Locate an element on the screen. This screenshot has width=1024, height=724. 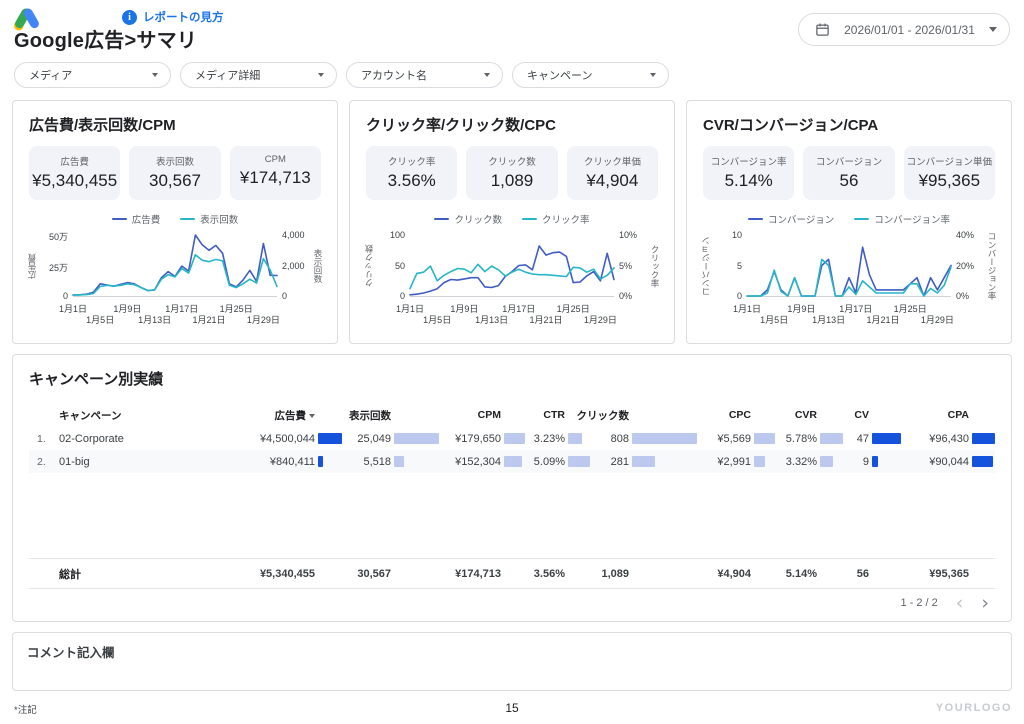
legend-item-series1: 広告費 is located at coordinates (135, 219).